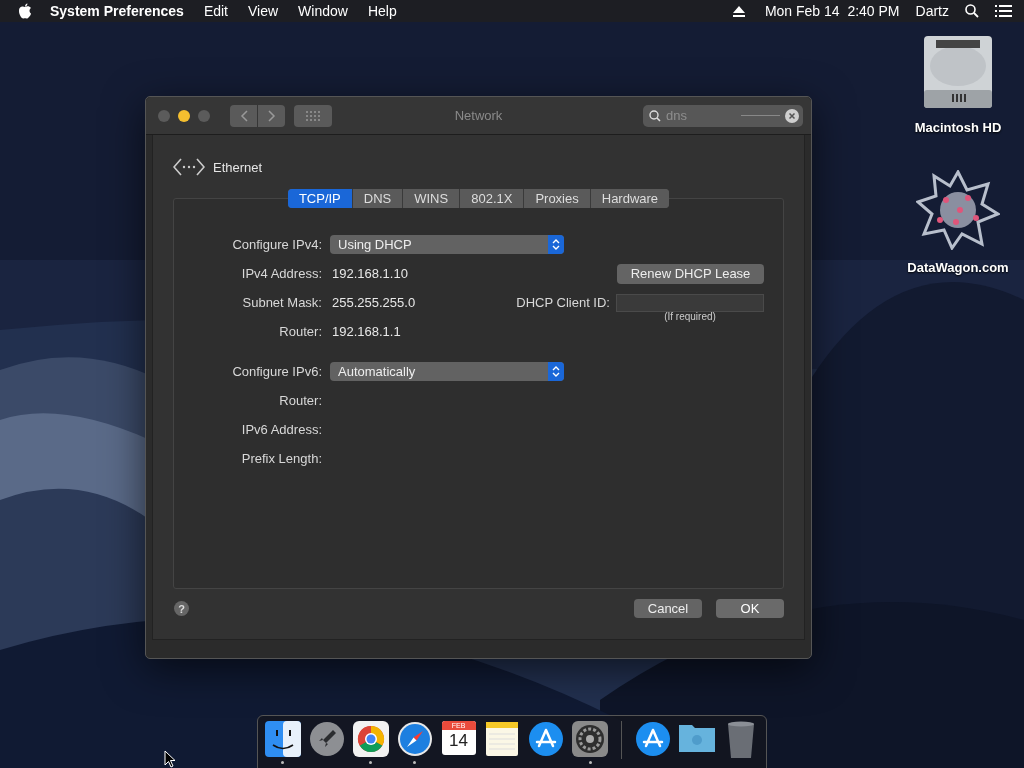 This screenshot has height=768, width=1024. Describe the element at coordinates (958, 210) in the screenshot. I see `star-pattern-icon` at that location.